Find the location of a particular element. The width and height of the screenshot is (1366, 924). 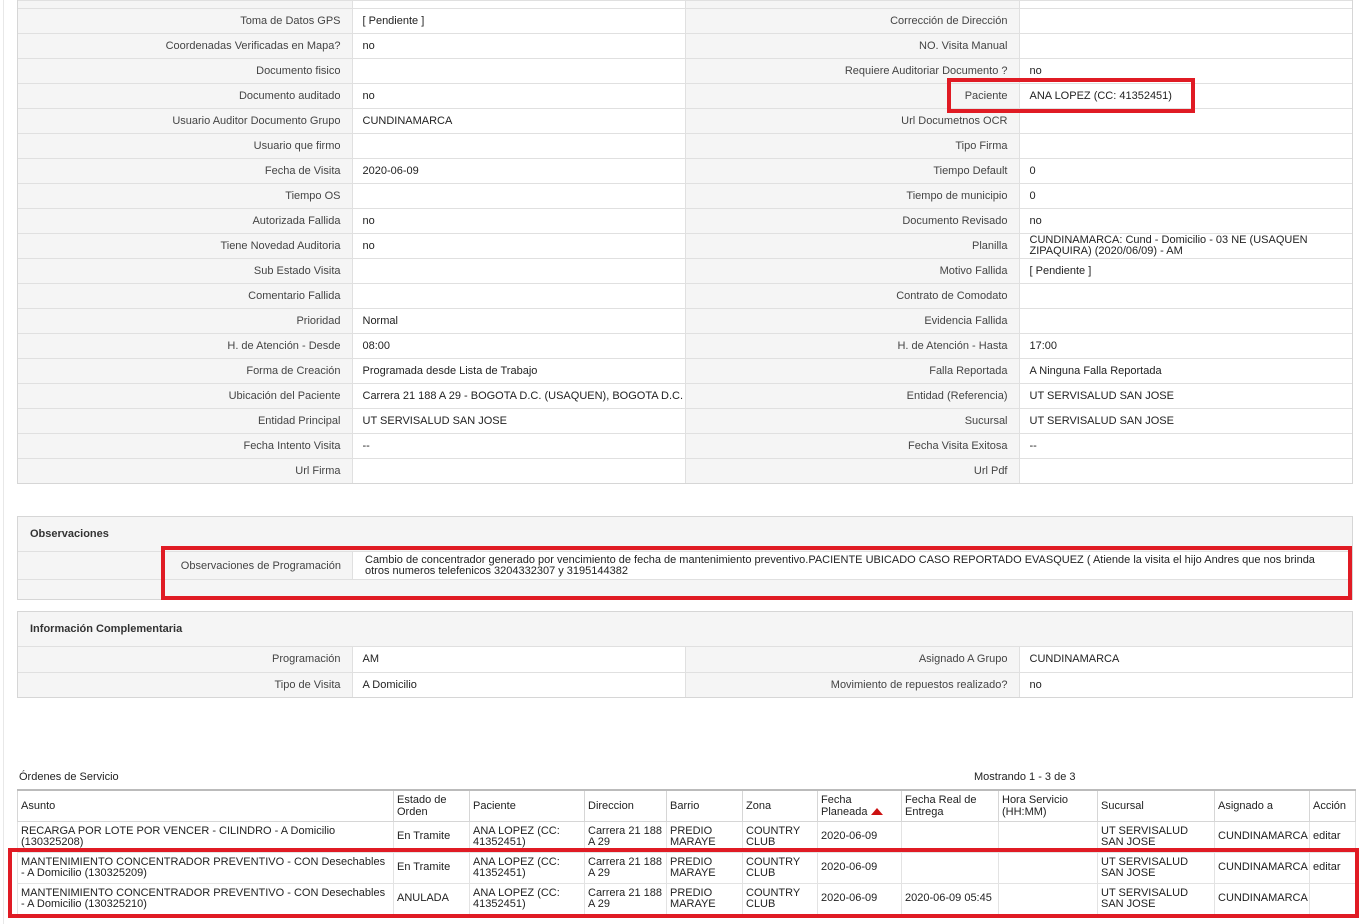

orders-column-header: Paciente is located at coordinates (527, 805).